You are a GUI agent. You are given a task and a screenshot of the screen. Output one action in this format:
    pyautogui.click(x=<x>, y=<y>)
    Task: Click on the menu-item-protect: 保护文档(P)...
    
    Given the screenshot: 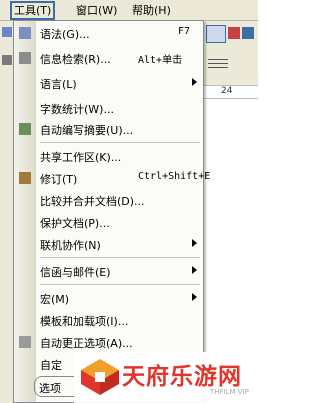 What is the action you would take?
    pyautogui.click(x=108, y=222)
    